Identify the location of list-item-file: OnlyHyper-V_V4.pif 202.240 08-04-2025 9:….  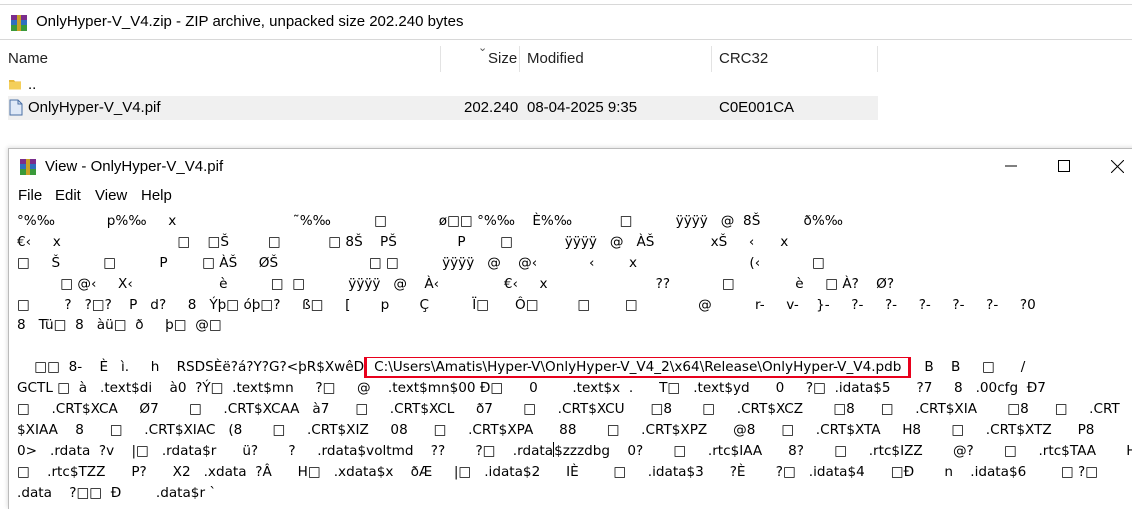
(566, 108).